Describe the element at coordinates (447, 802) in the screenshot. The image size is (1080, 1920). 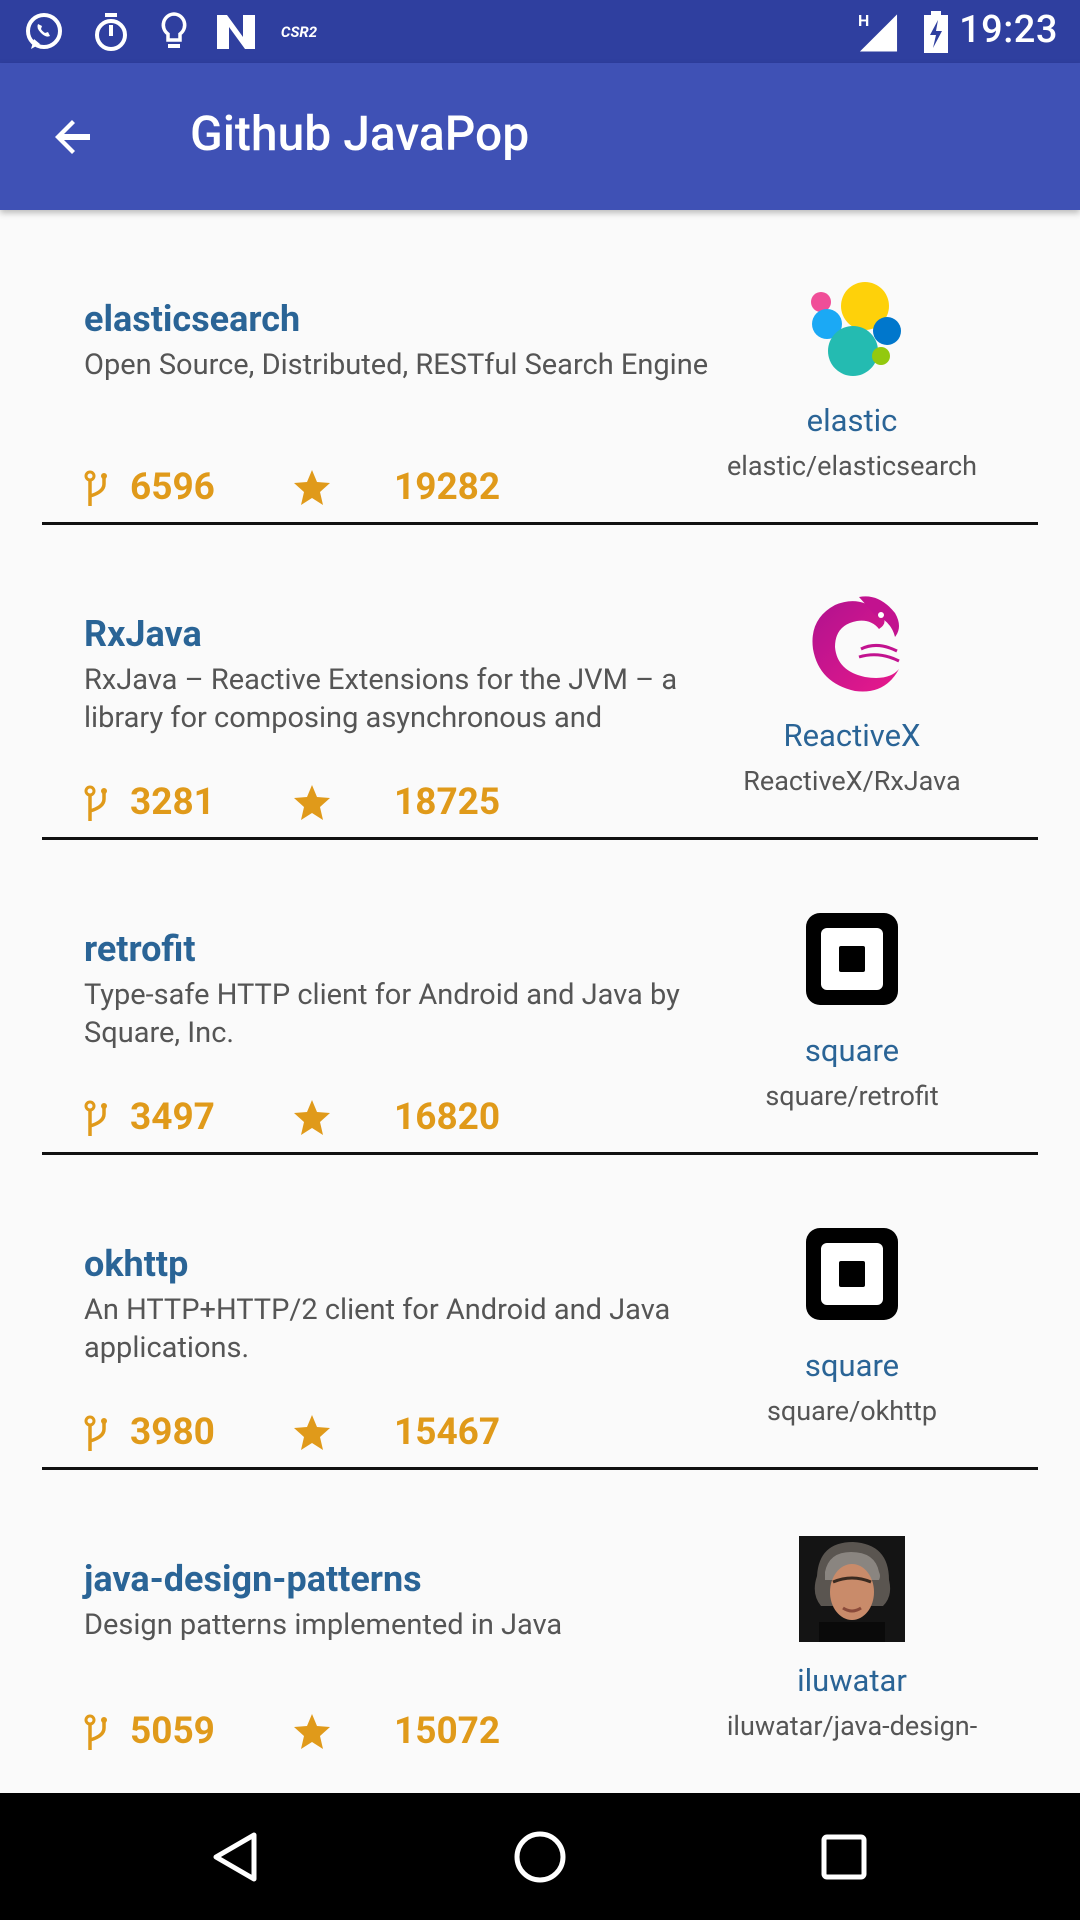
I see `star-count: 18725` at that location.